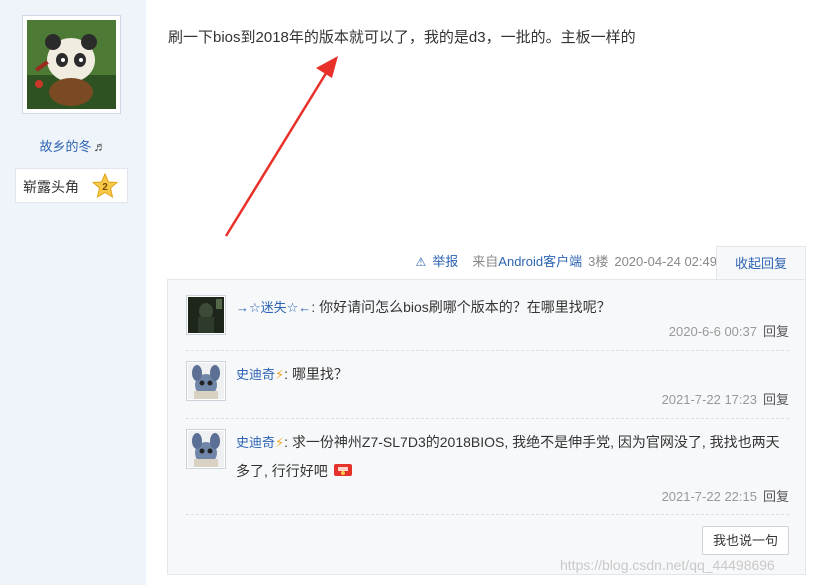 The width and height of the screenshot is (823, 585). What do you see at coordinates (540, 261) in the screenshot?
I see `source-client-link: Android客户端` at bounding box center [540, 261].